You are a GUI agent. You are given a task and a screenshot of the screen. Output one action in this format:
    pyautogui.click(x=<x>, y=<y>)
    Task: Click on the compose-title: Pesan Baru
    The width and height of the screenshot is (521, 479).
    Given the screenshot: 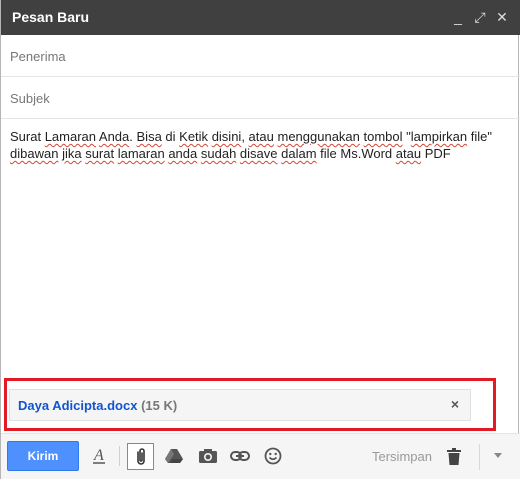 What is the action you would take?
    pyautogui.click(x=51, y=17)
    